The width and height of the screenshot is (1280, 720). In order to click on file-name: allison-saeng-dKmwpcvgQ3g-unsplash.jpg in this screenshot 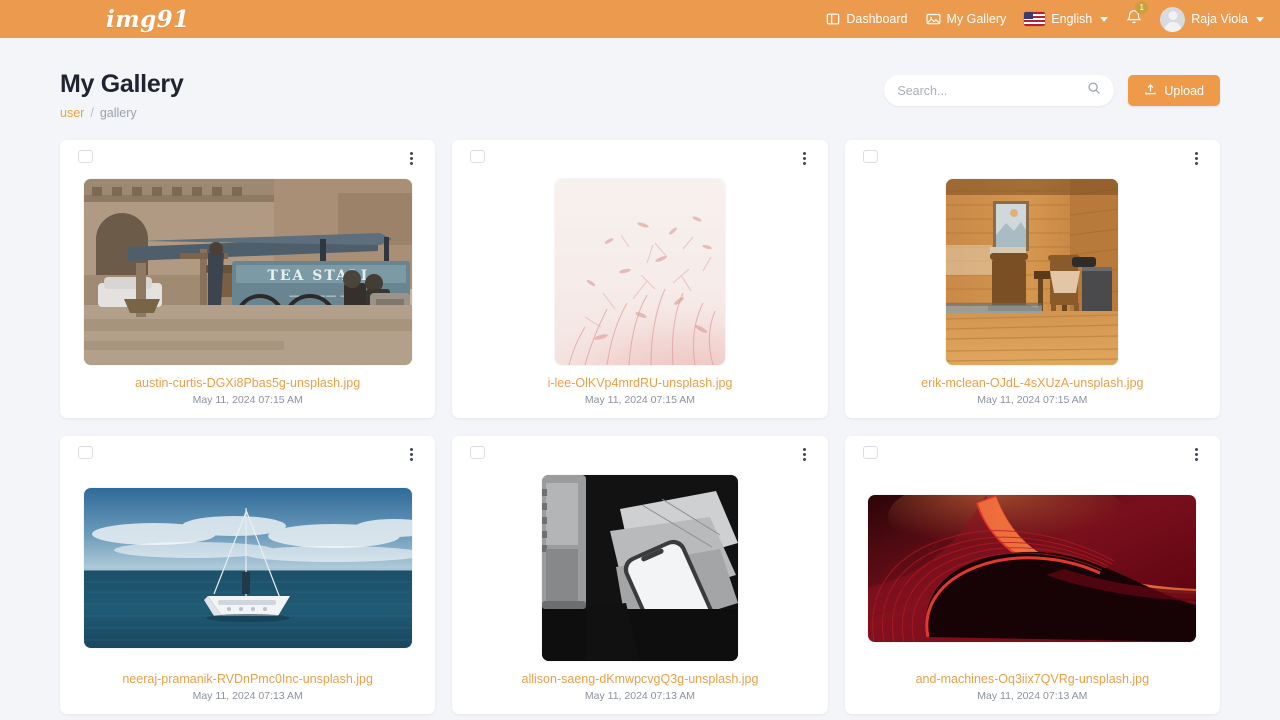, I will do `click(639, 679)`.